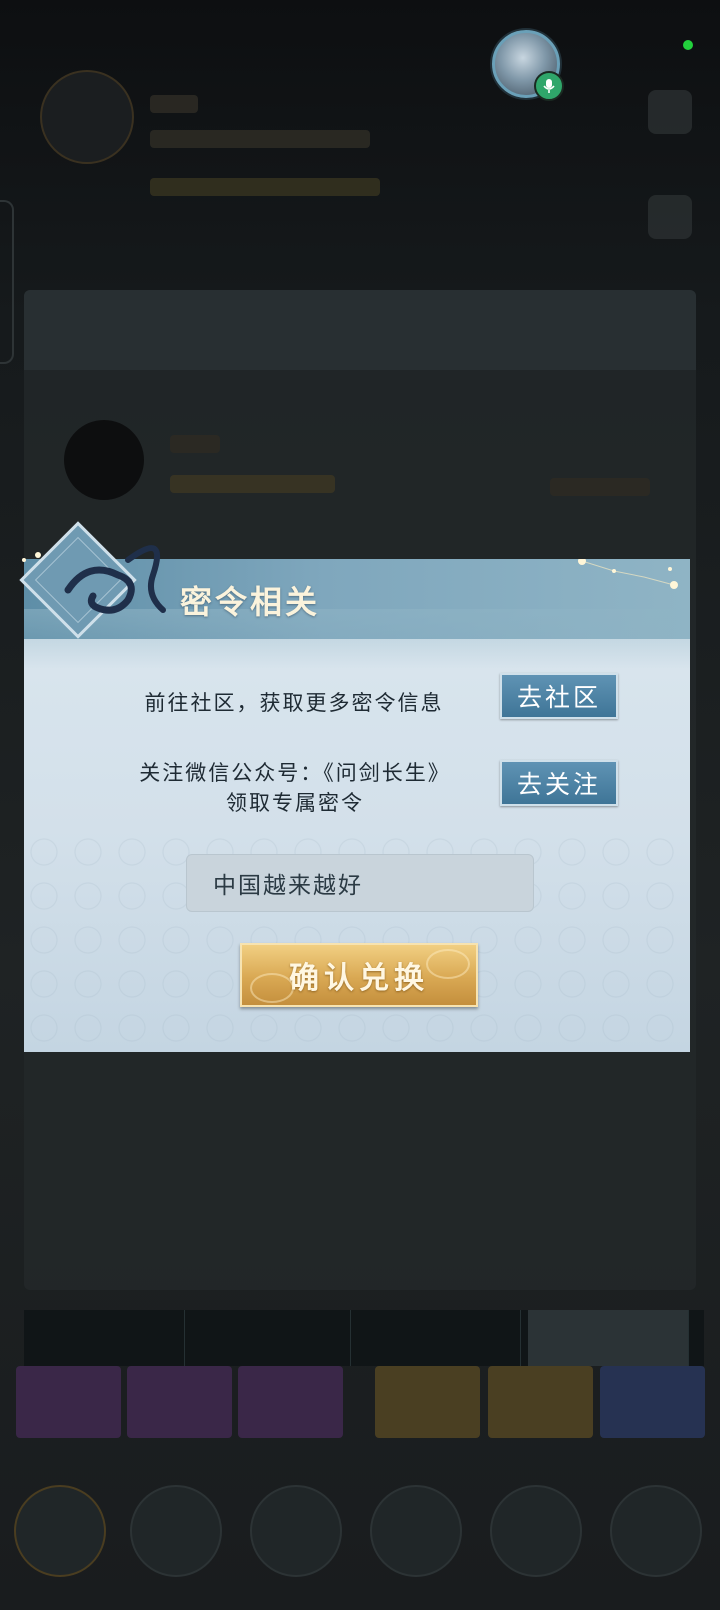 This screenshot has width=720, height=1610. Describe the element at coordinates (250, 602) in the screenshot. I see `dialog-title: 密令相关` at that location.